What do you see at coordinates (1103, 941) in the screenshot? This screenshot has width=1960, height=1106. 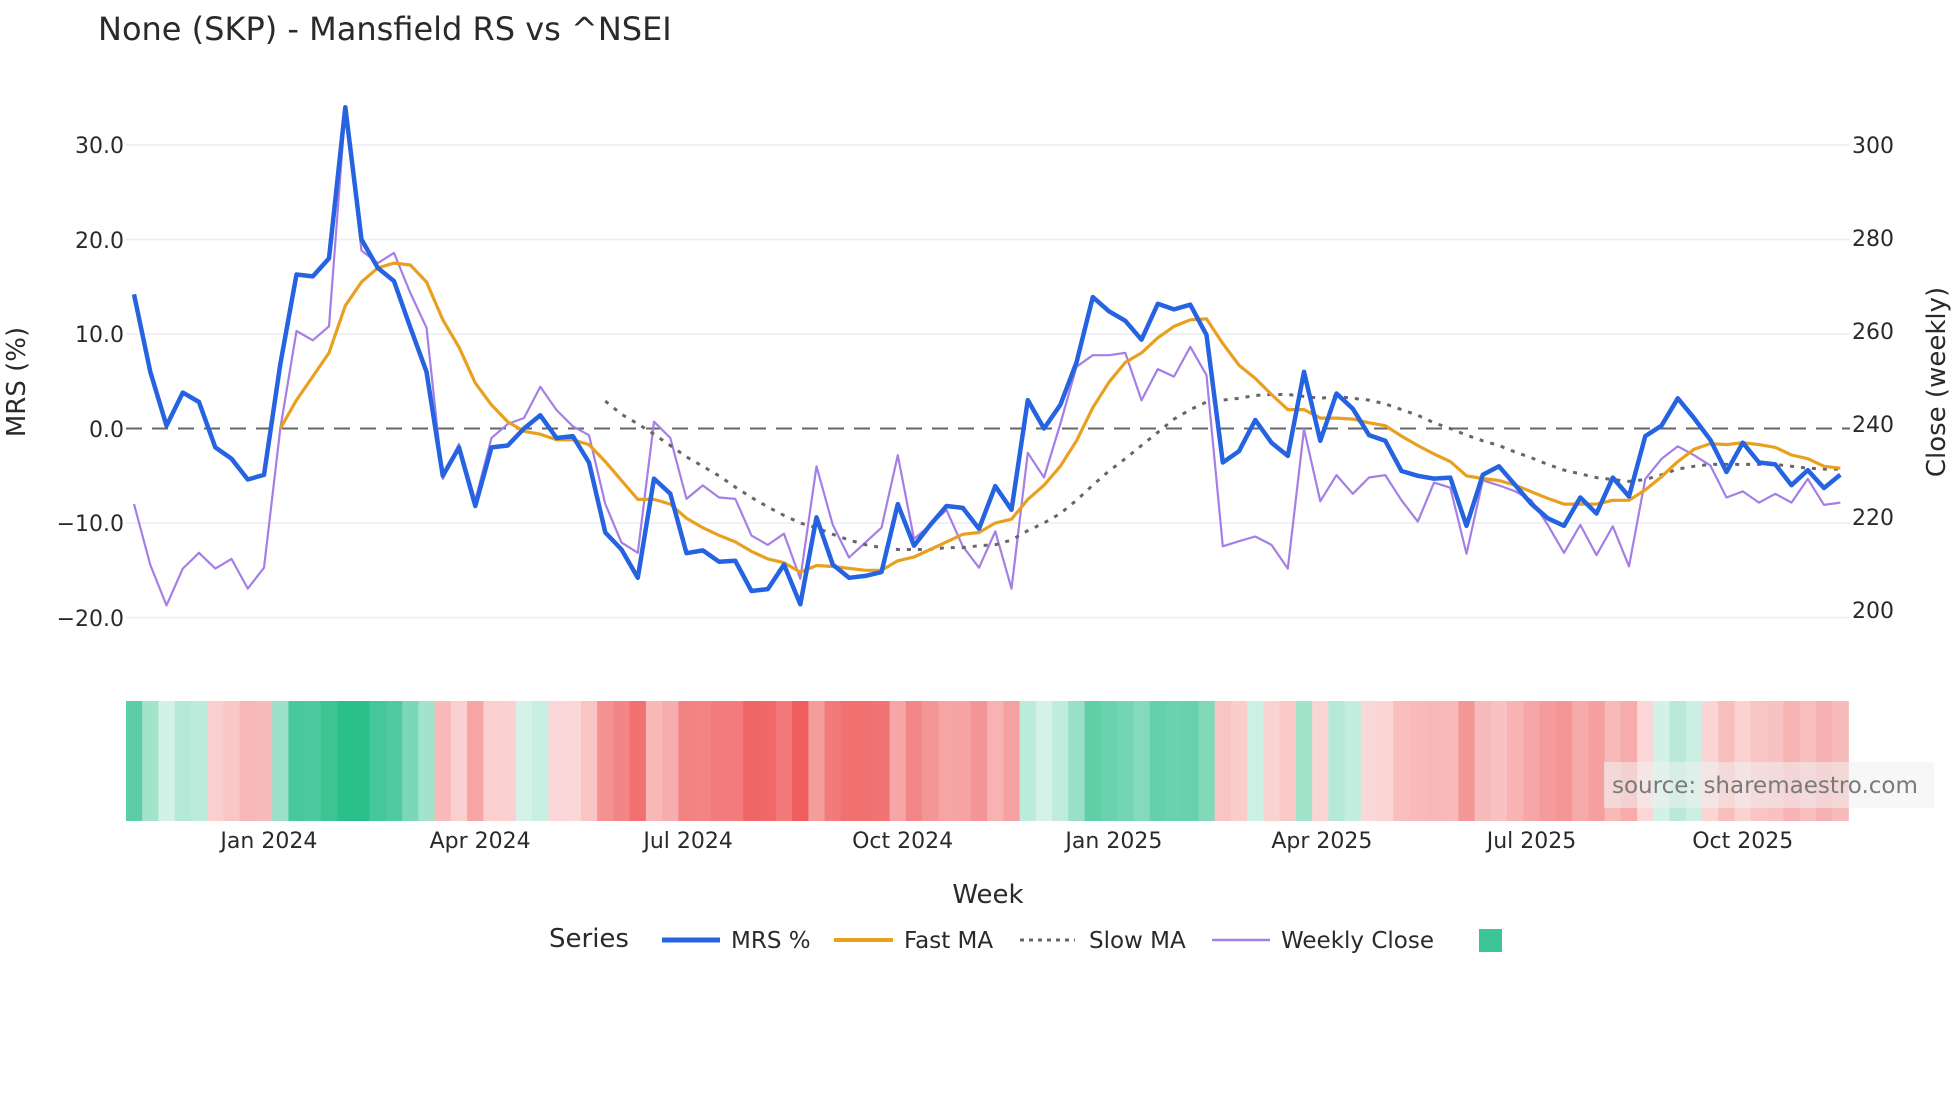 I see `legend-item-slow-ma: Slow MA` at bounding box center [1103, 941].